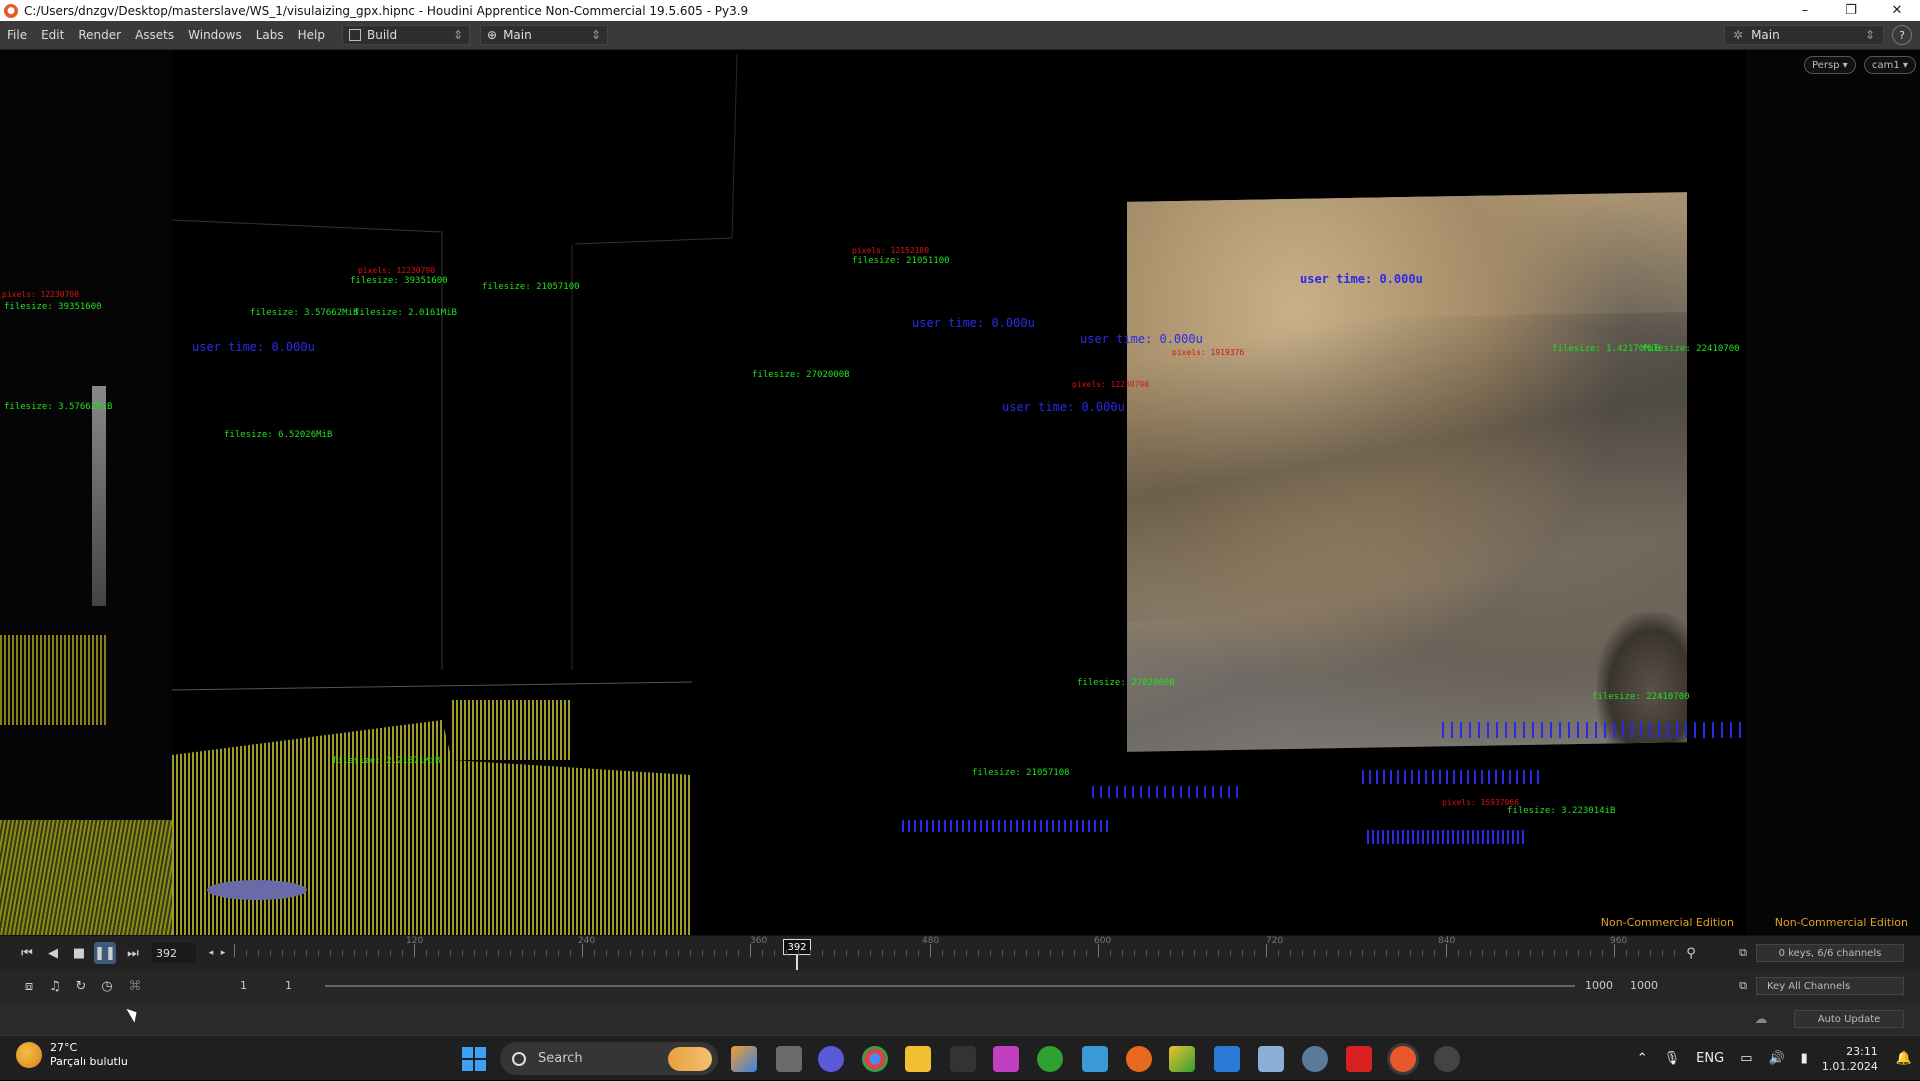  What do you see at coordinates (105, 953) in the screenshot?
I see `pause-button: ❚❚` at bounding box center [105, 953].